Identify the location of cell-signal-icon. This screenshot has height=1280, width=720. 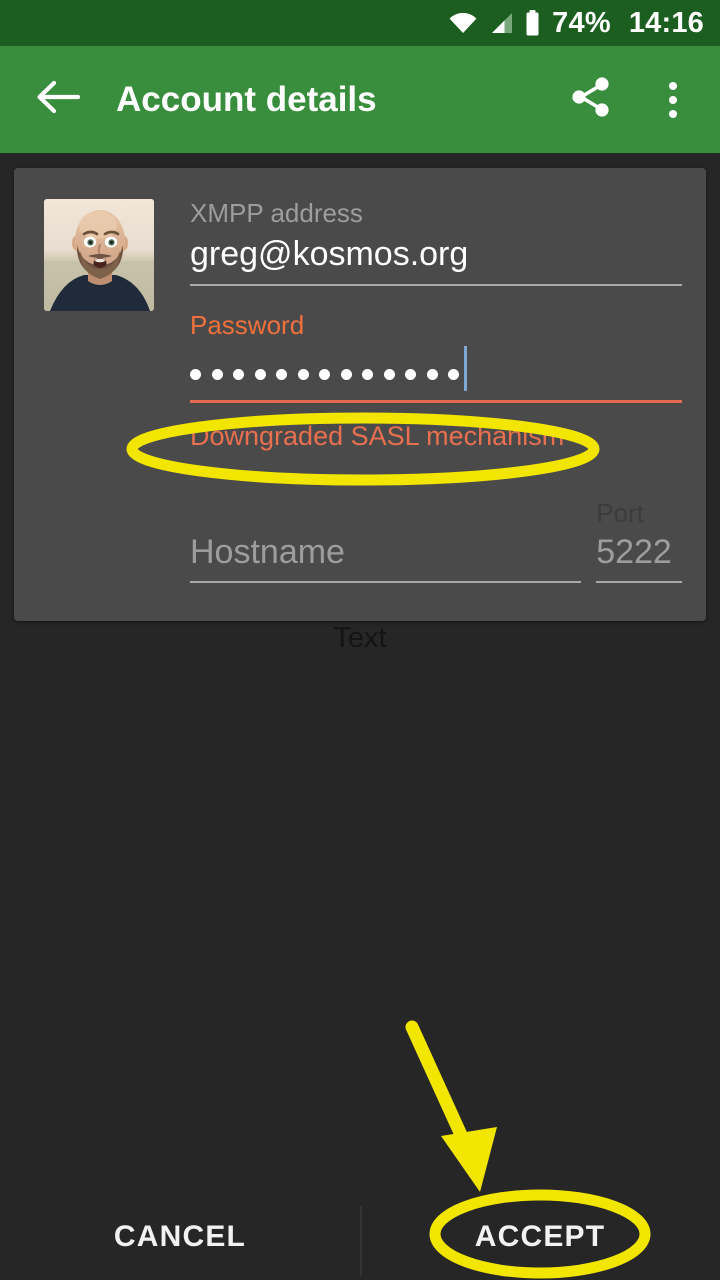
(501, 23).